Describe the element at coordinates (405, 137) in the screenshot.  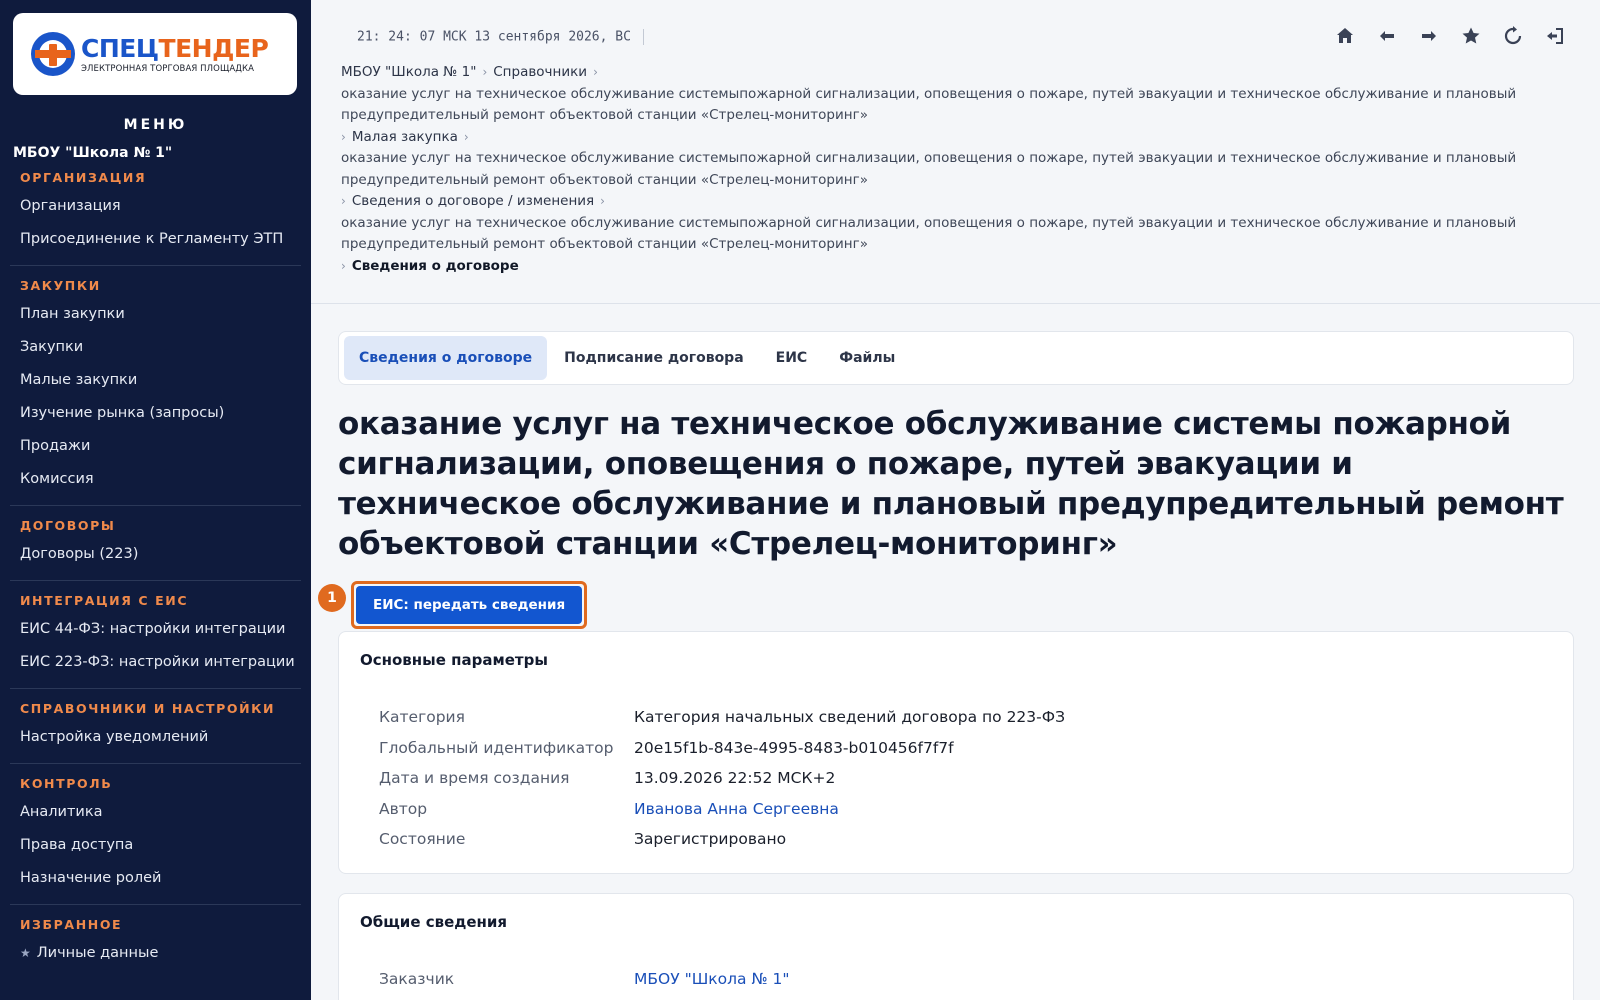
I see `breadcrumb-item: Малая закупка` at that location.